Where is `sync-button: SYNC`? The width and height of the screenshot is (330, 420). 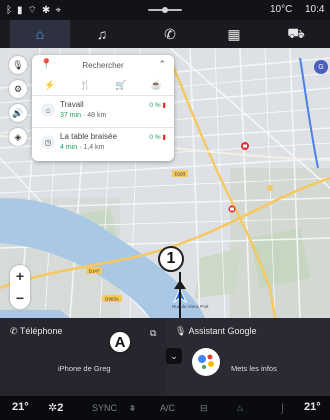 sync-button: SYNC is located at coordinates (104, 408).